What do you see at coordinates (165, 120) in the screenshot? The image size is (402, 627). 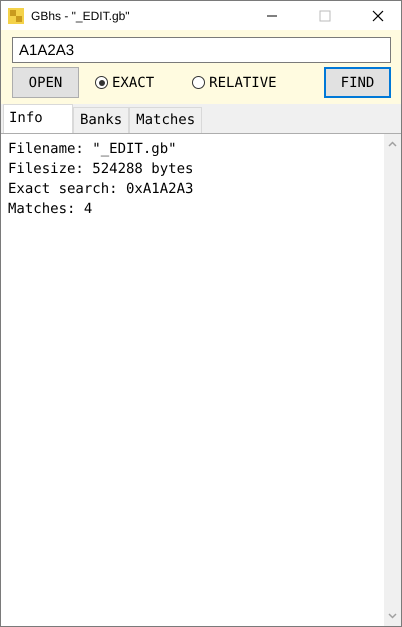 I see `tab: Matches` at bounding box center [165, 120].